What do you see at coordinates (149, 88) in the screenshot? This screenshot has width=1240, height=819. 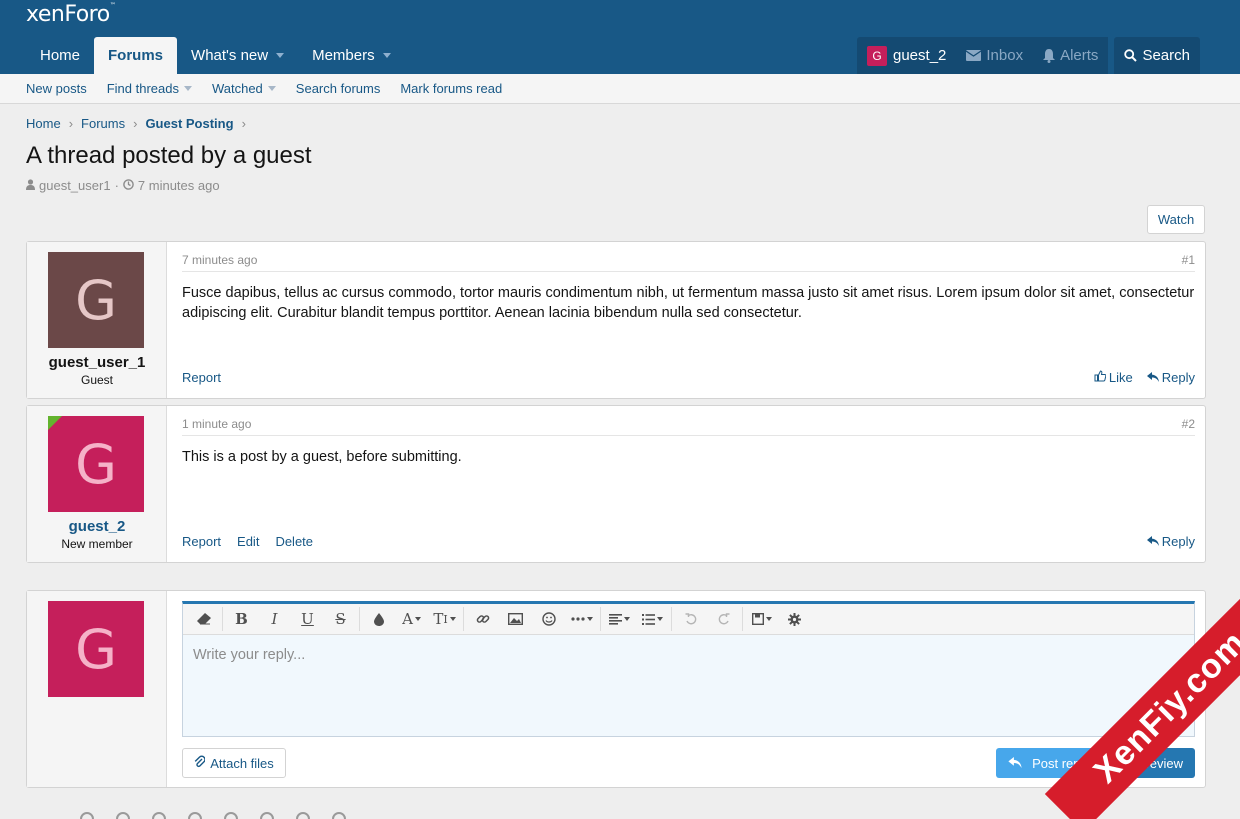 I see `subnav-find-threads: Find threads` at bounding box center [149, 88].